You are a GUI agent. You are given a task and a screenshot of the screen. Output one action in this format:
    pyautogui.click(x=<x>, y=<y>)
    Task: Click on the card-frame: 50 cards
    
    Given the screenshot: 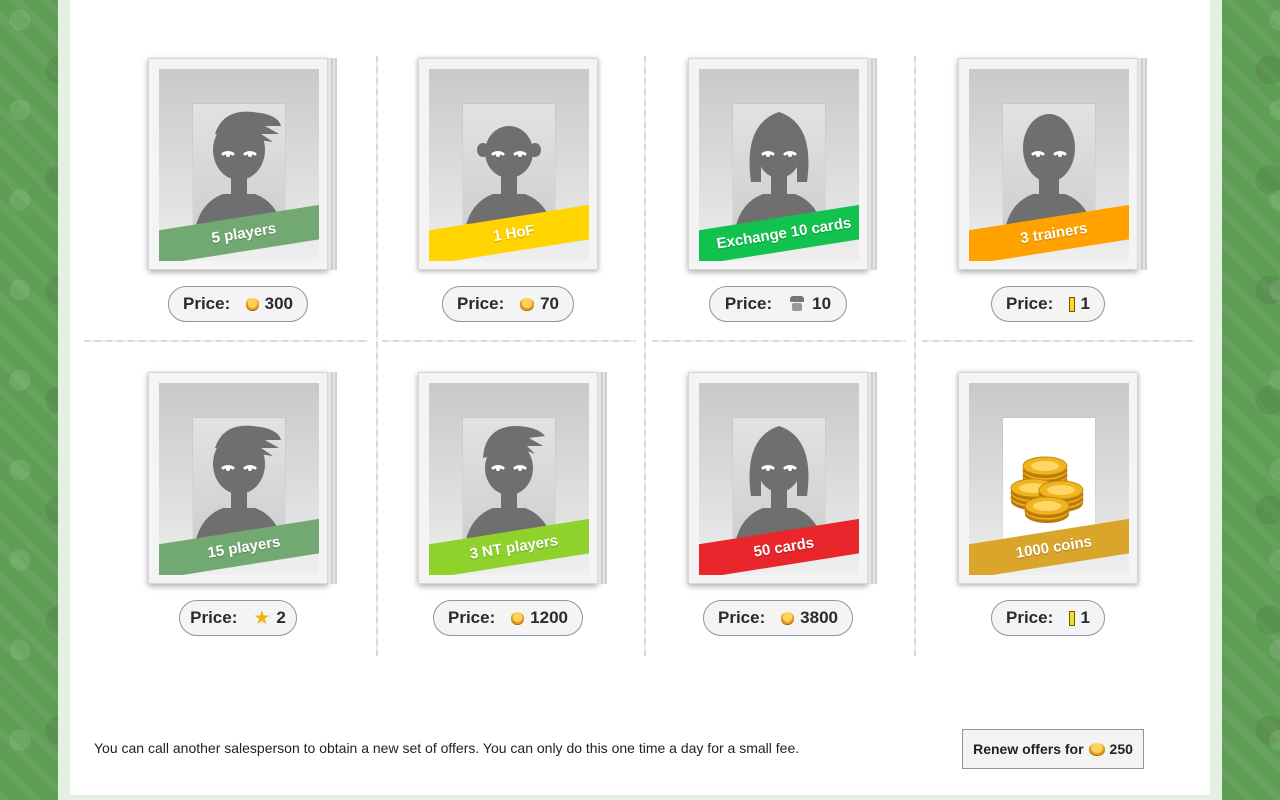 What is the action you would take?
    pyautogui.click(x=778, y=478)
    